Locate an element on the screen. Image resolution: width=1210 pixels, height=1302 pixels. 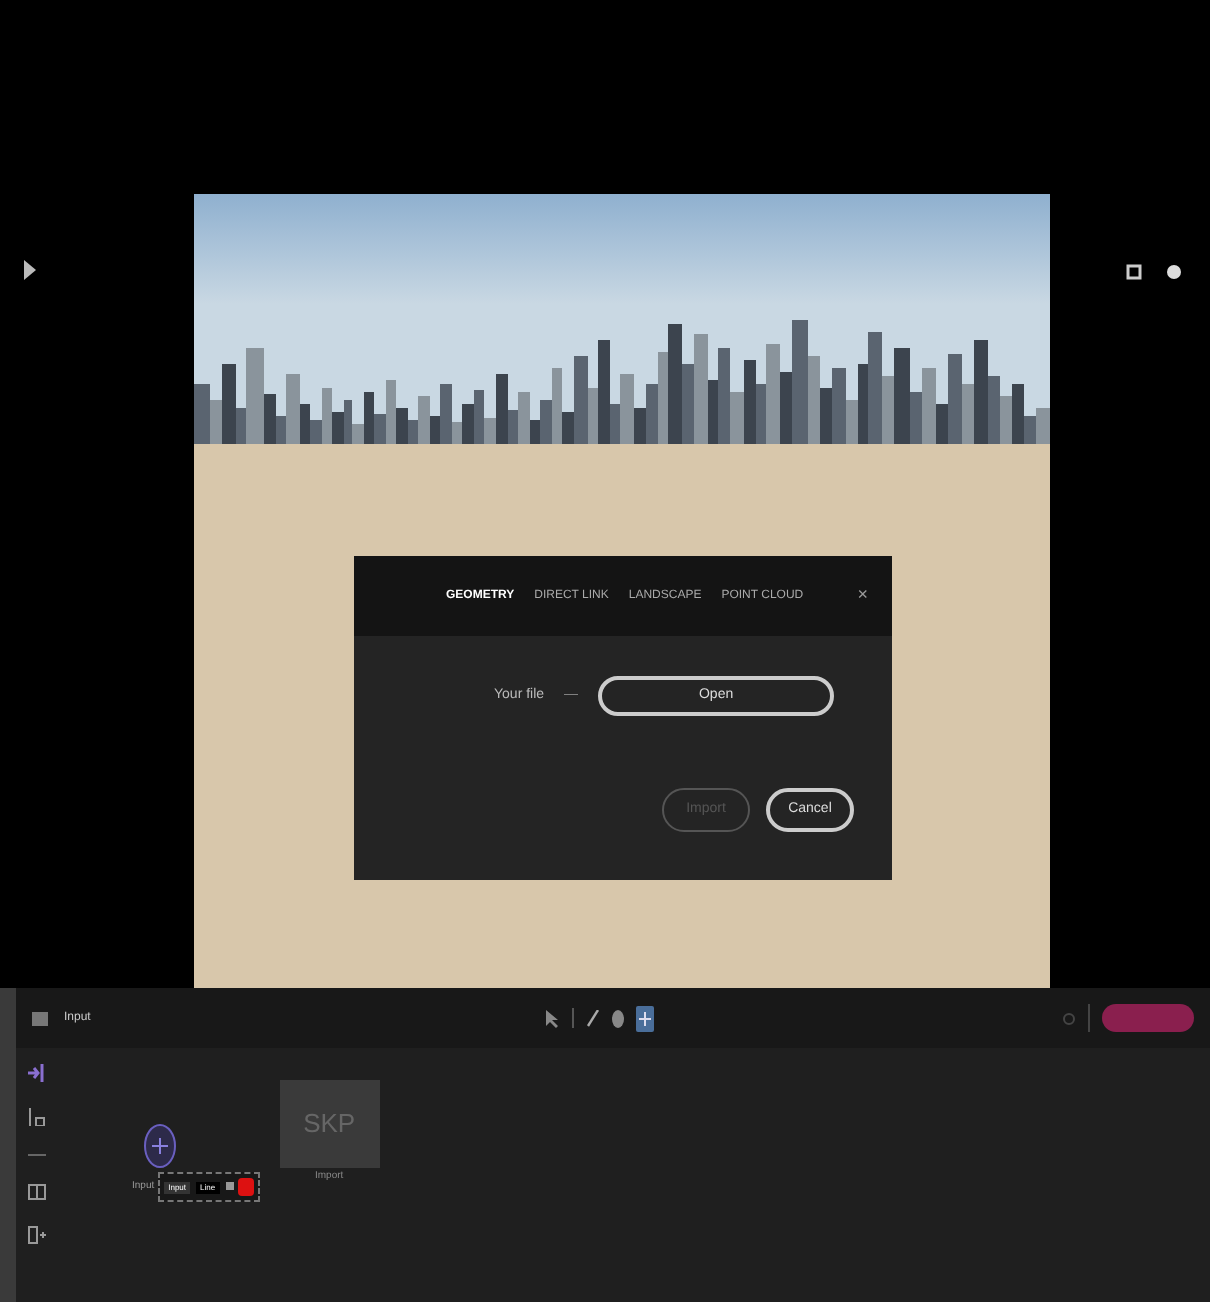
pen-icon is located at coordinates (593, 1018).